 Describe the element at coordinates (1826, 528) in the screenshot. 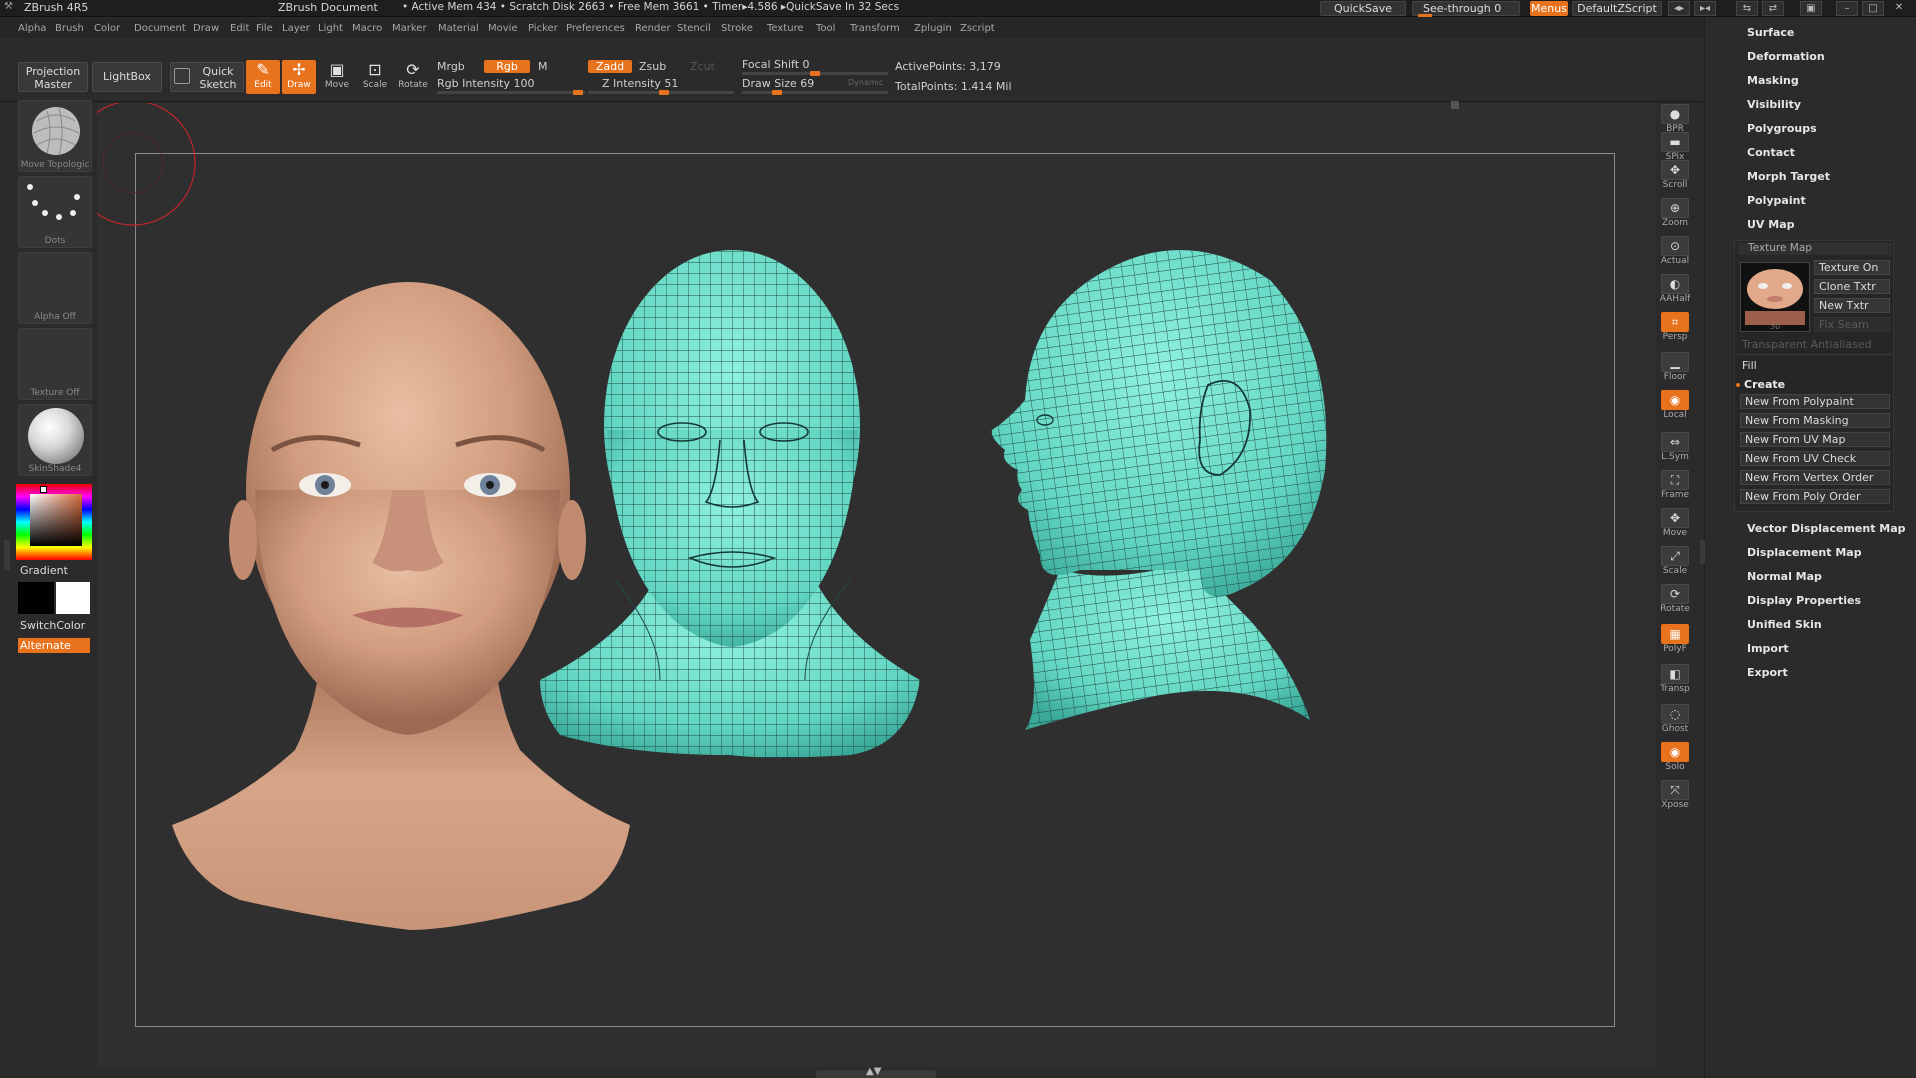

I see `palette-vector-displacement-map: Vector Displacement Map` at that location.